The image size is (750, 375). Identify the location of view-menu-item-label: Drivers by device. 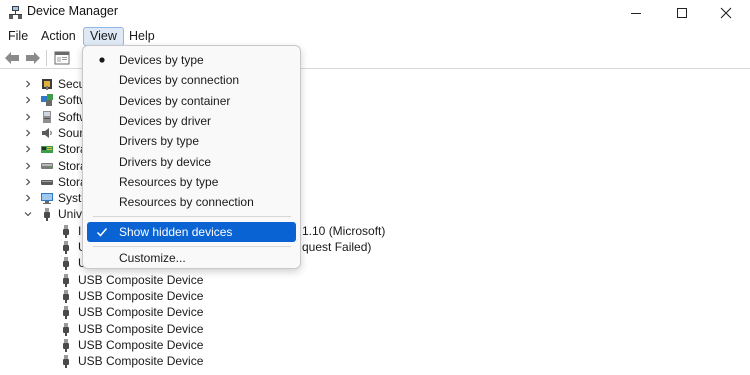
(165, 161).